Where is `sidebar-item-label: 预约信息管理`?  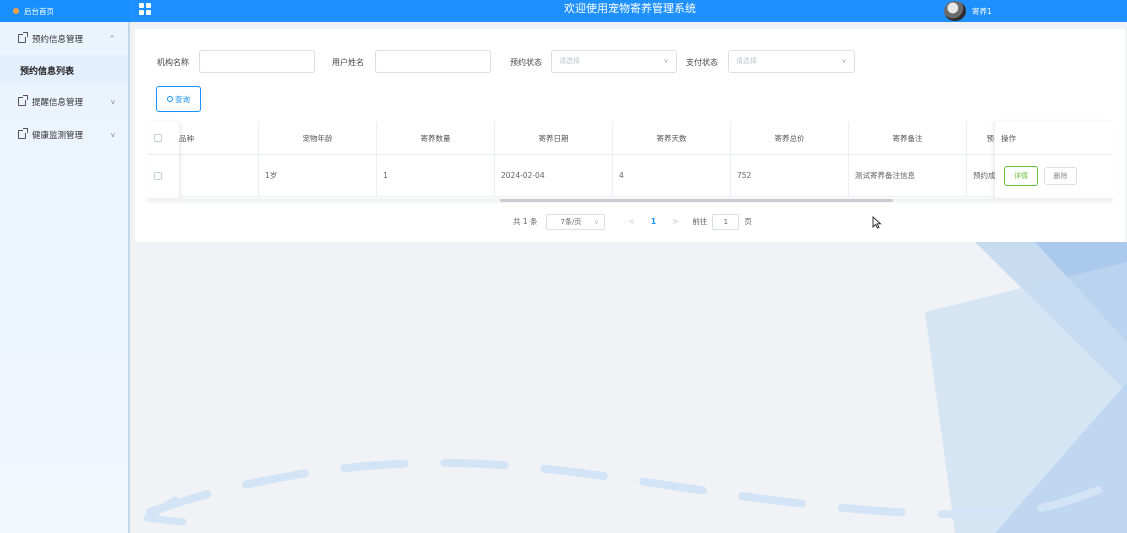
sidebar-item-label: 预约信息管理 is located at coordinates (58, 39).